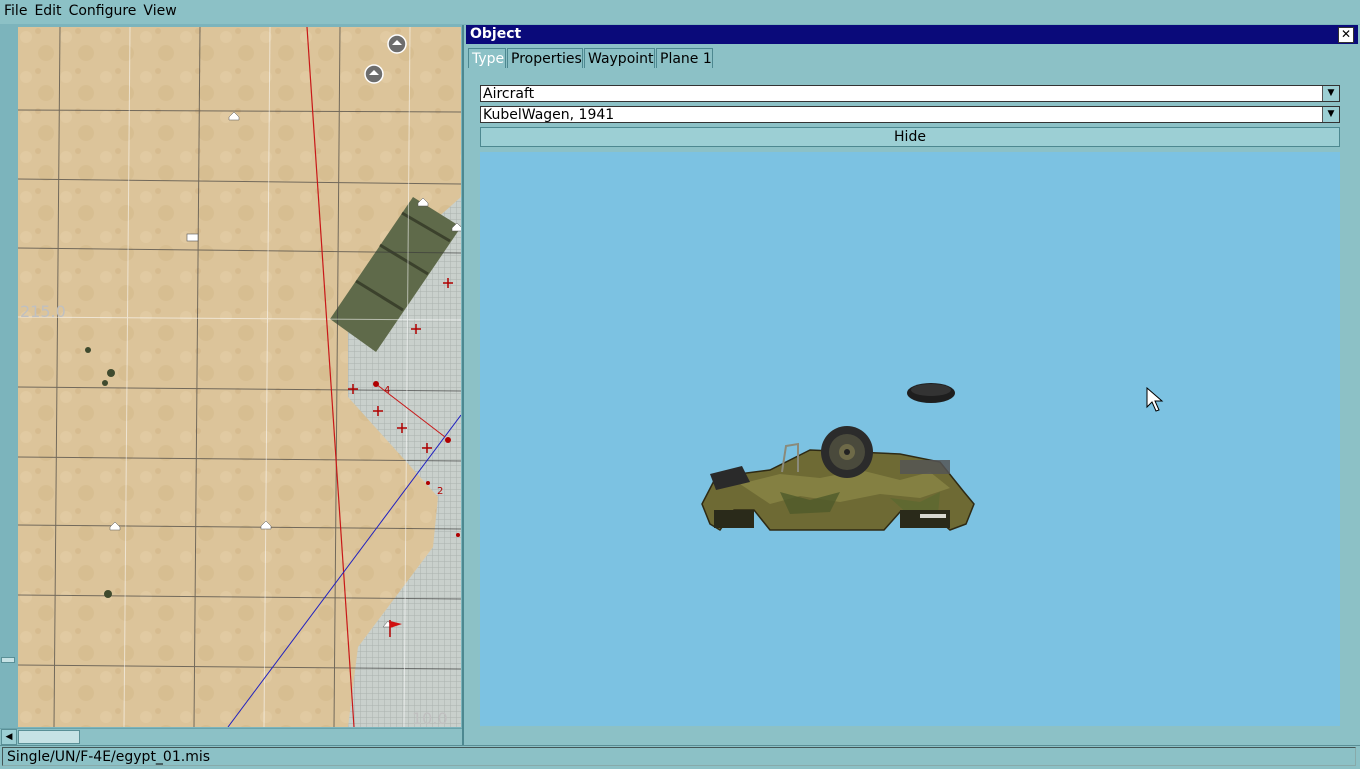 The height and width of the screenshot is (769, 1360). Describe the element at coordinates (231, 736) in the screenshot. I see `map-horizontal-scrollbar: ◀` at that location.